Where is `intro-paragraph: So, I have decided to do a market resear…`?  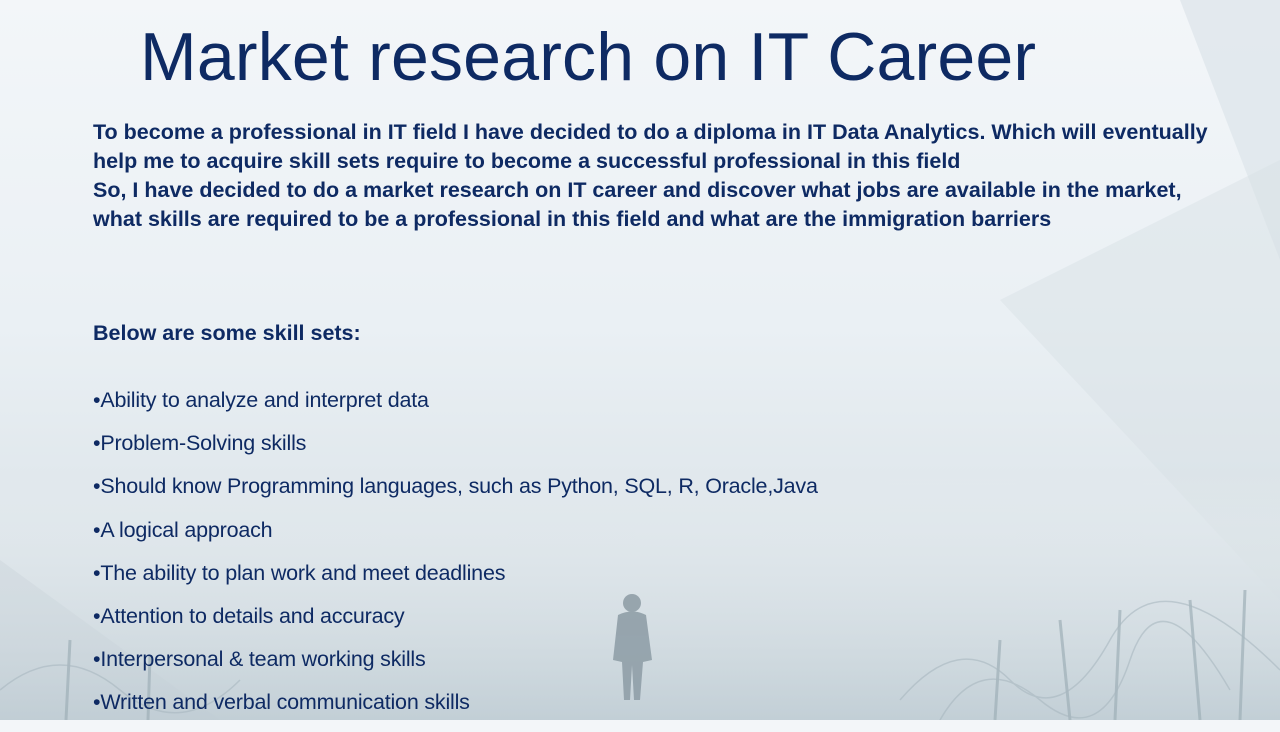 intro-paragraph: So, I have decided to do a market resear… is located at coordinates (637, 204).